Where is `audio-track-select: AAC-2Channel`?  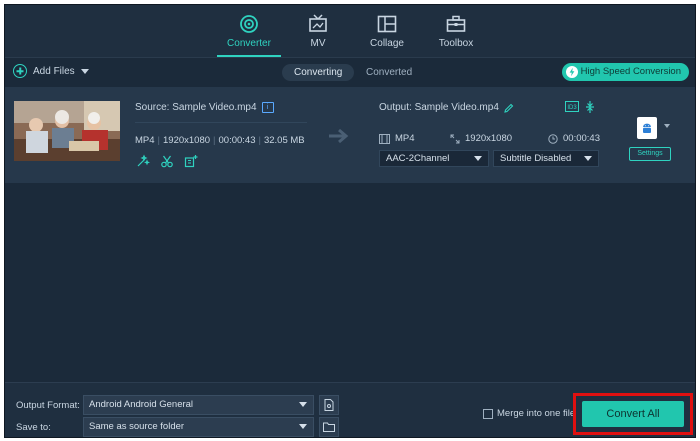
audio-track-select: AAC-2Channel is located at coordinates (434, 158).